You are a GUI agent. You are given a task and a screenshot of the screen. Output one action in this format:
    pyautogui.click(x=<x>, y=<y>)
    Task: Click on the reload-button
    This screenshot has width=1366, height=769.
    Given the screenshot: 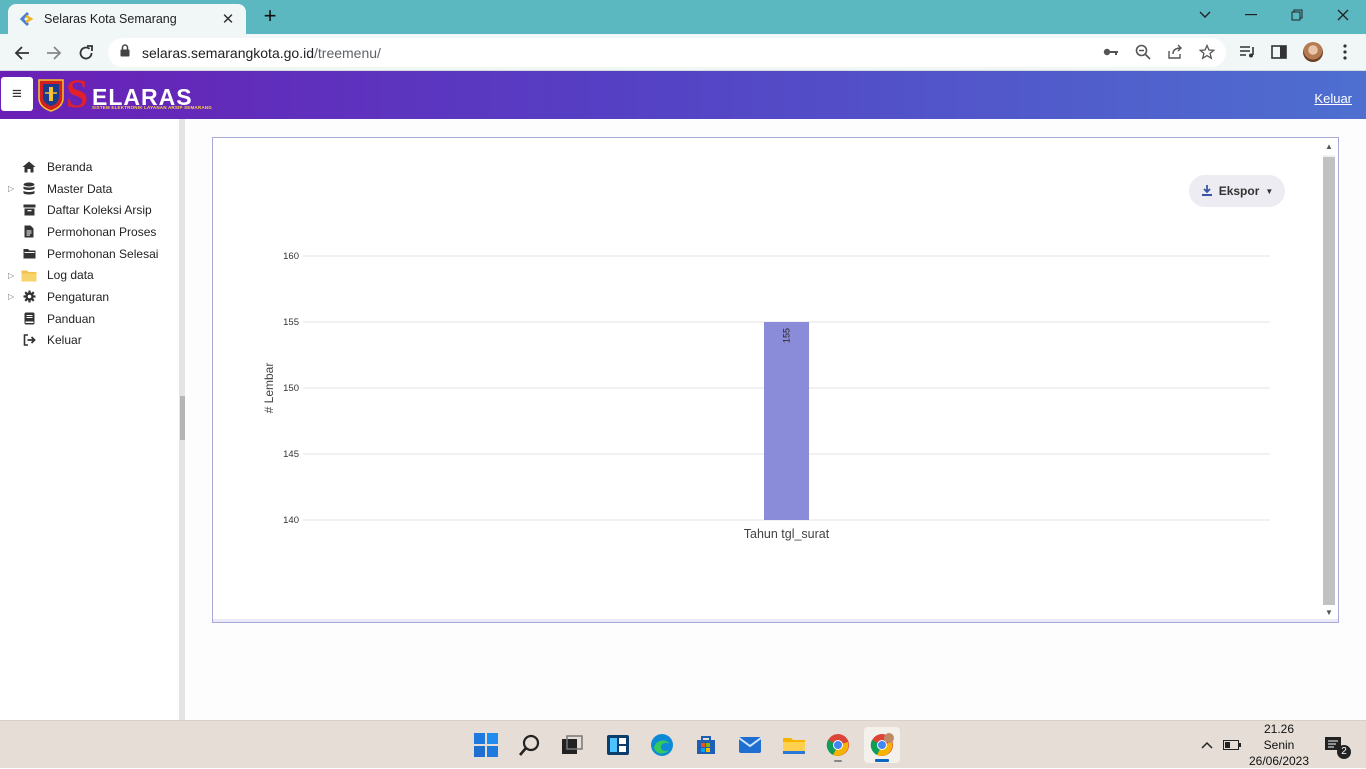 What is the action you would take?
    pyautogui.click(x=86, y=53)
    